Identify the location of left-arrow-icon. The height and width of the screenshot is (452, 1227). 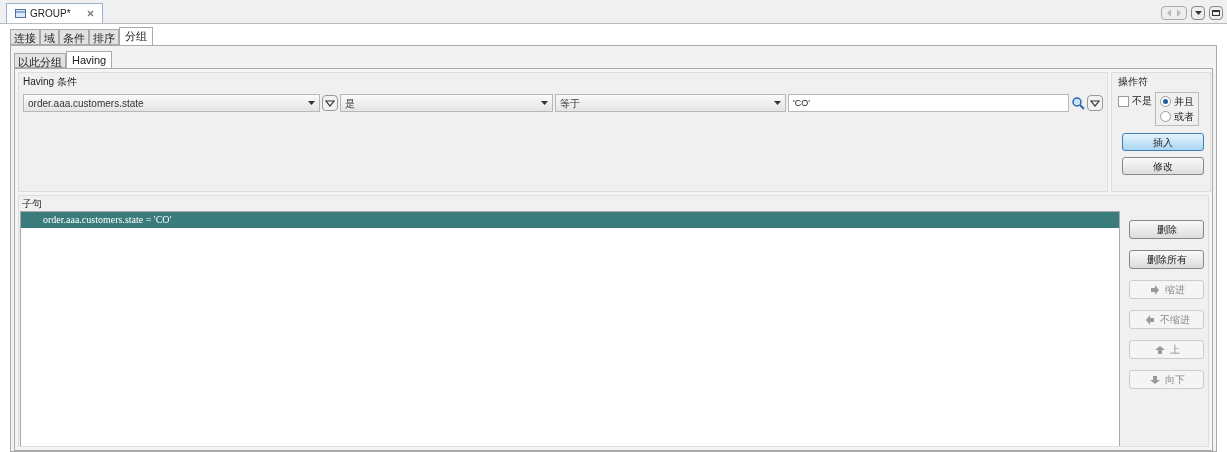
(1149, 319).